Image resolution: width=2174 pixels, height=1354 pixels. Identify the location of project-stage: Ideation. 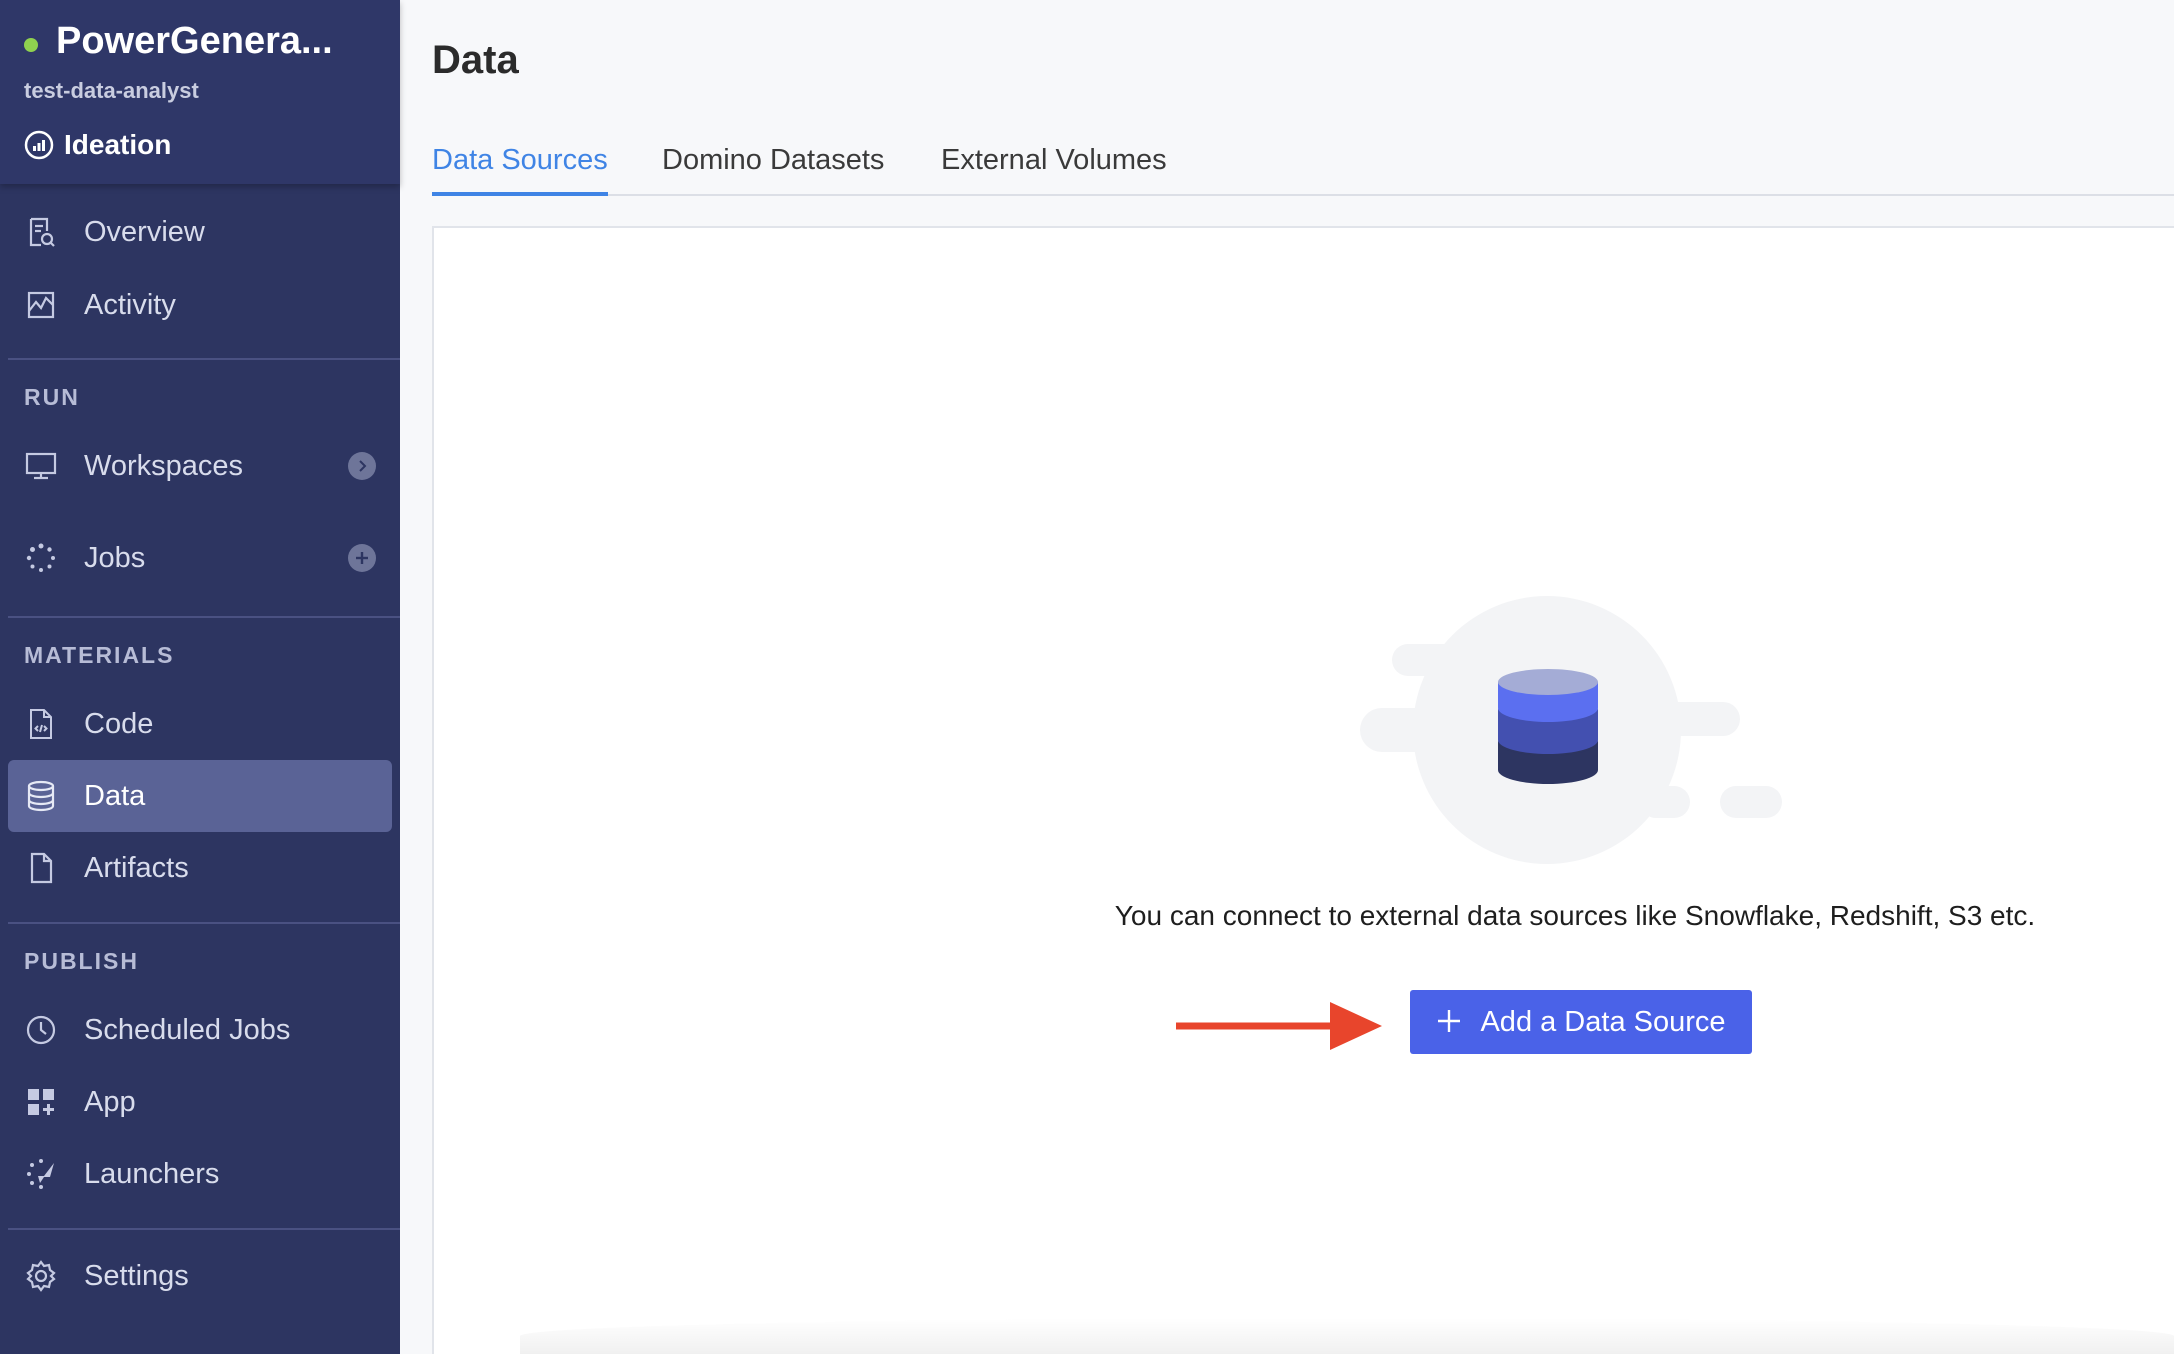
(97, 145).